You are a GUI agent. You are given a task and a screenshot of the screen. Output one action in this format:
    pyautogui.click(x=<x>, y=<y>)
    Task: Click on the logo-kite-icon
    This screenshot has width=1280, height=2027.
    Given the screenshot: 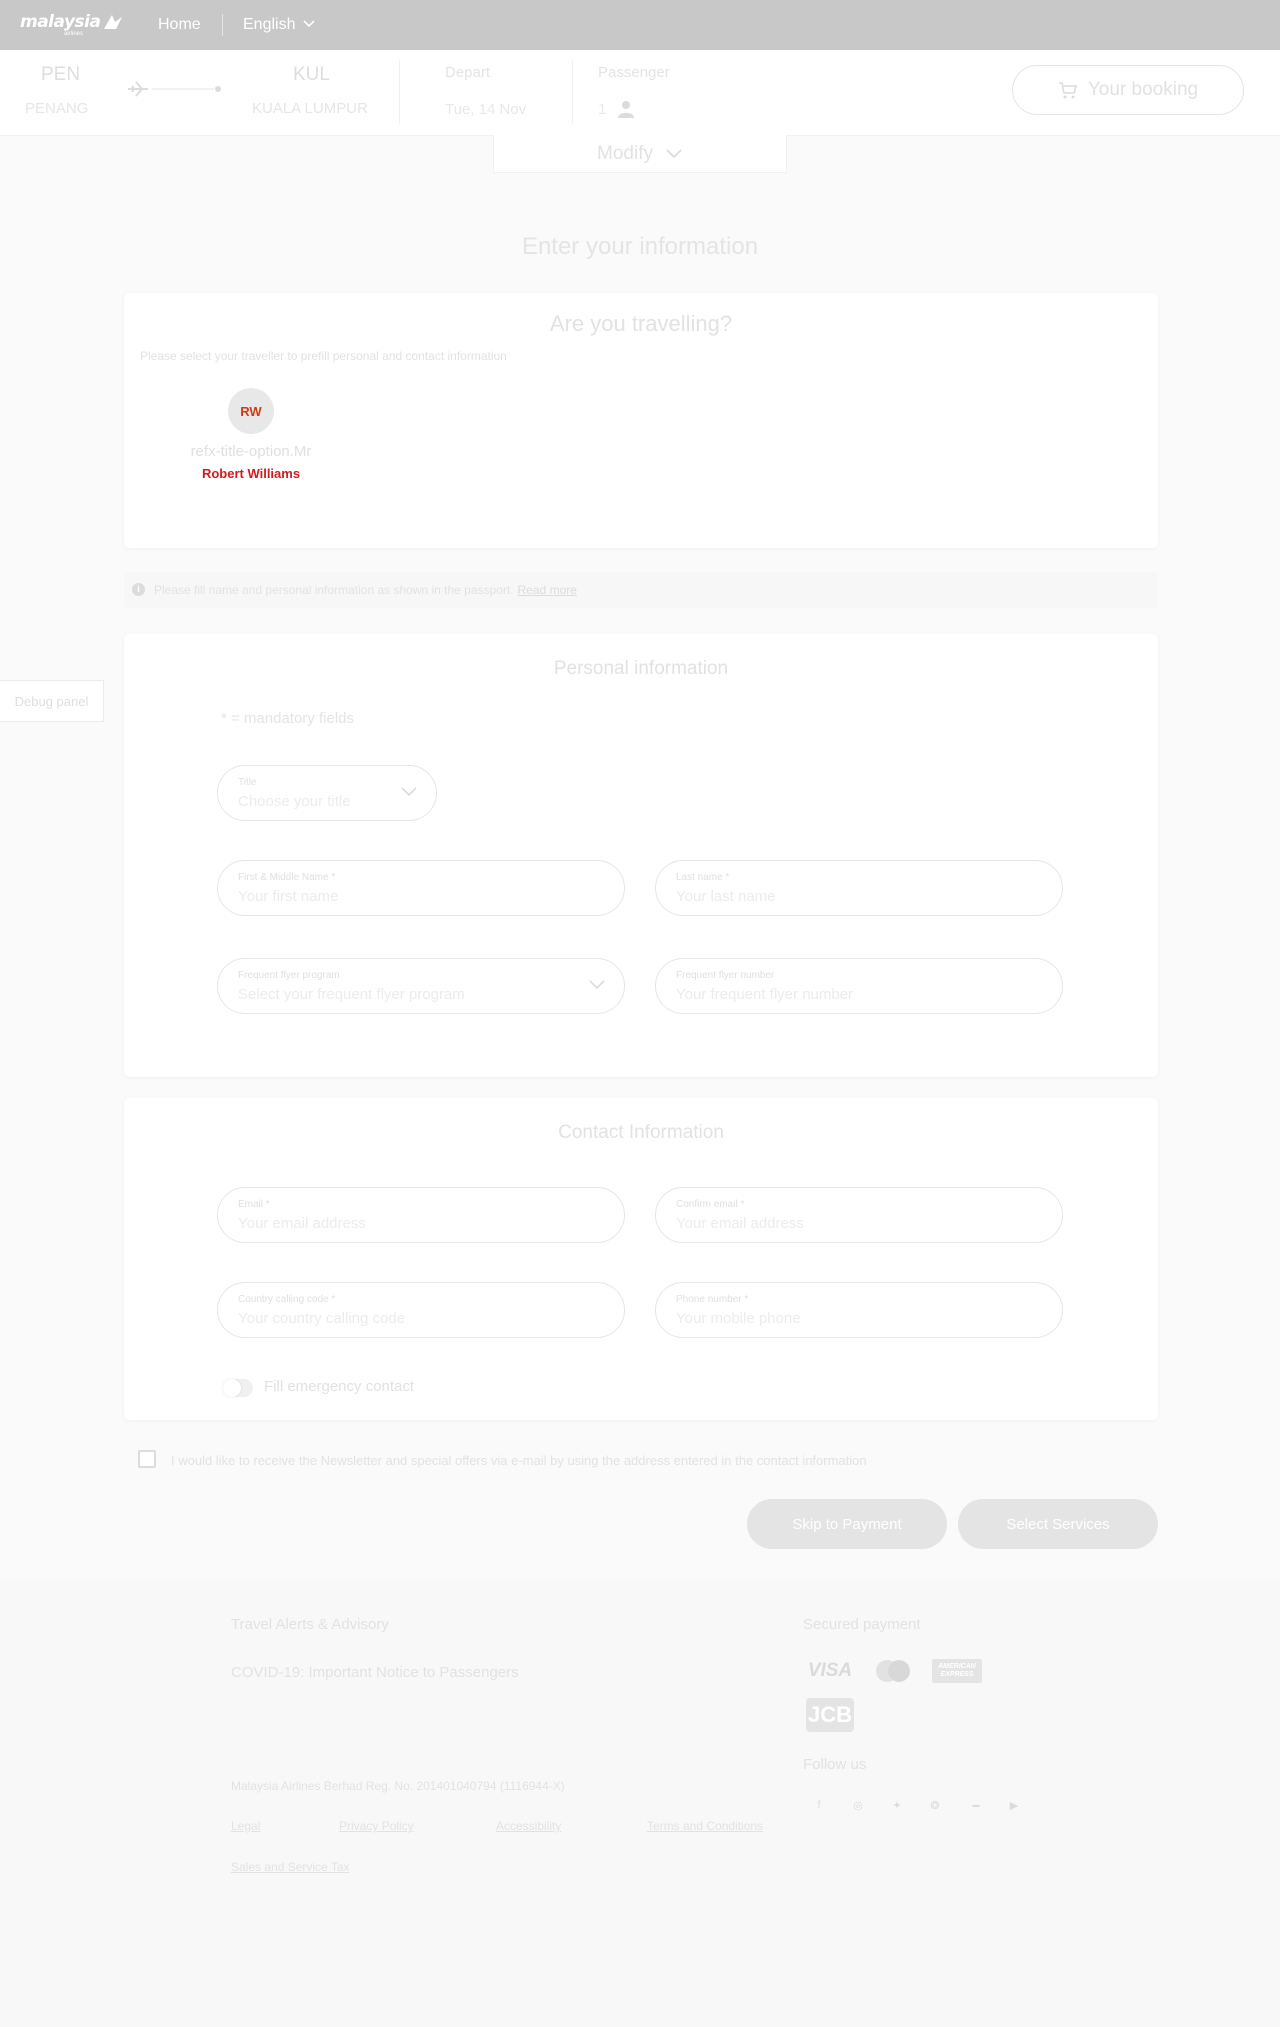 What is the action you would take?
    pyautogui.click(x=113, y=22)
    